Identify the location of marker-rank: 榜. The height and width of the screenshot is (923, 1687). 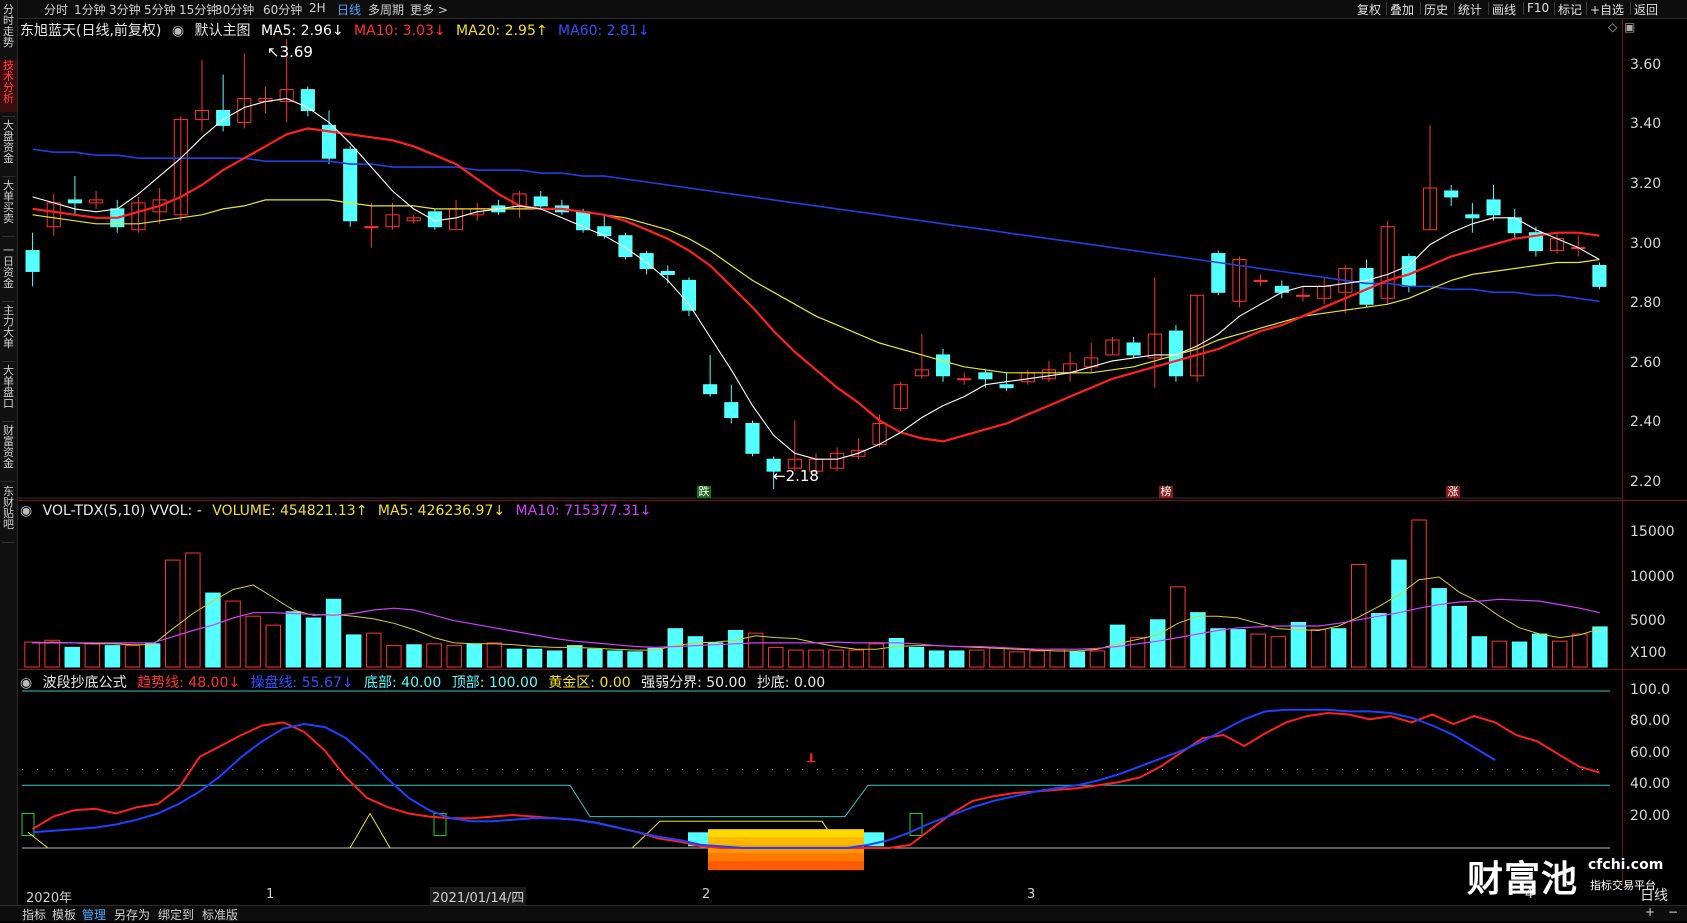
(1166, 492).